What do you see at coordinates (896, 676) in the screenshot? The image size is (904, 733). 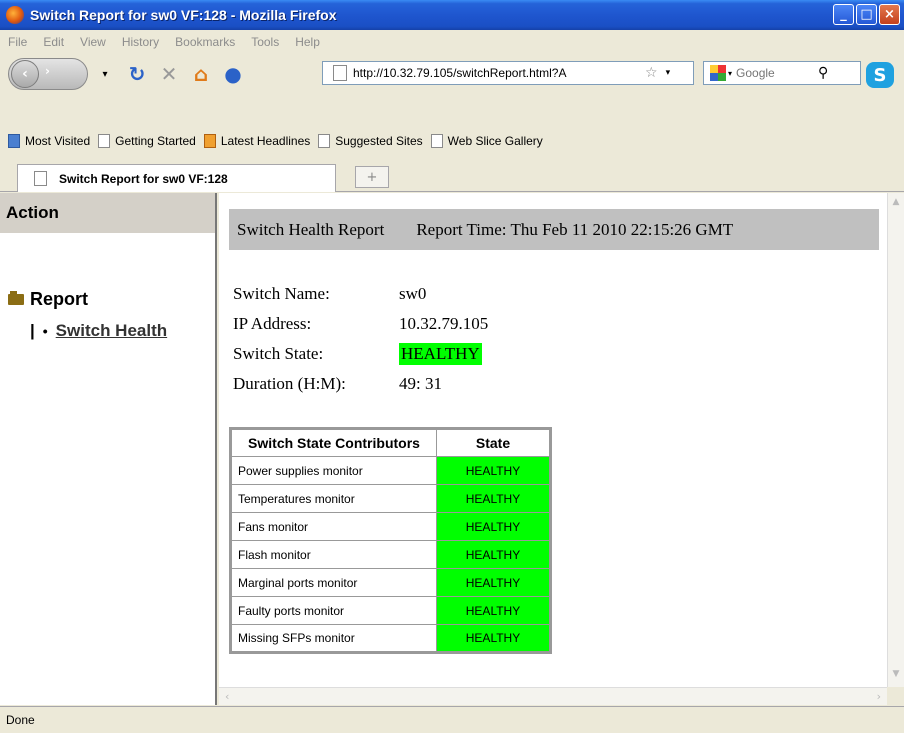 I see `scroll-down-icon: ▼` at bounding box center [896, 676].